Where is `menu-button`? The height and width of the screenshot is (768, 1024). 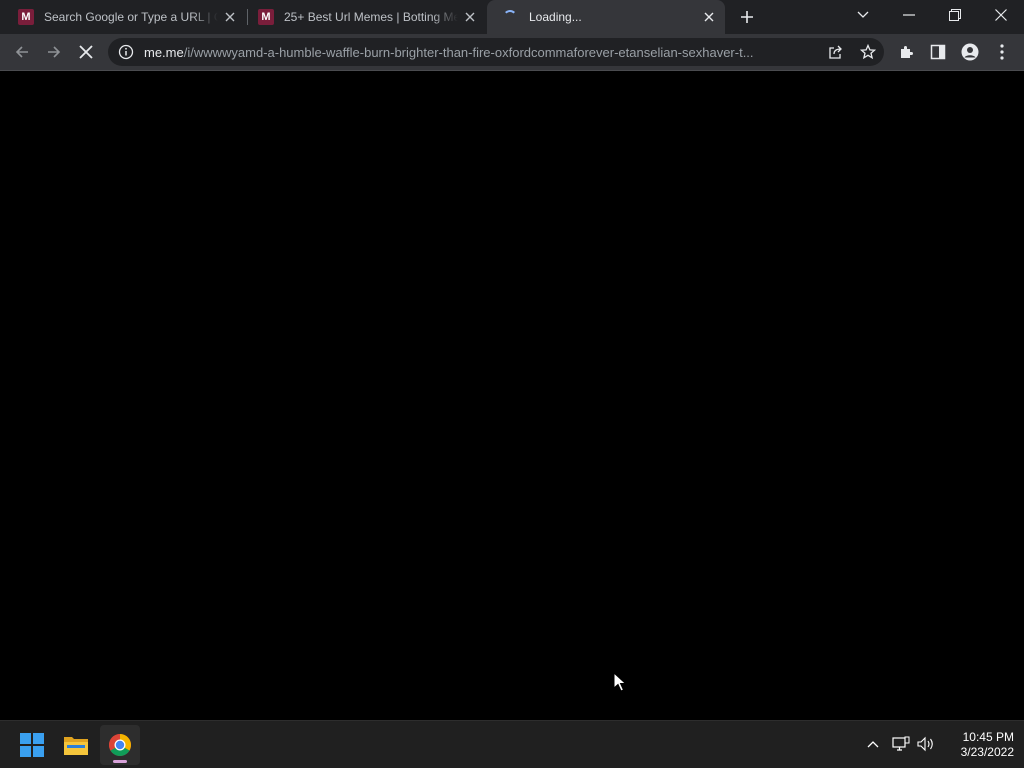 menu-button is located at coordinates (1002, 52).